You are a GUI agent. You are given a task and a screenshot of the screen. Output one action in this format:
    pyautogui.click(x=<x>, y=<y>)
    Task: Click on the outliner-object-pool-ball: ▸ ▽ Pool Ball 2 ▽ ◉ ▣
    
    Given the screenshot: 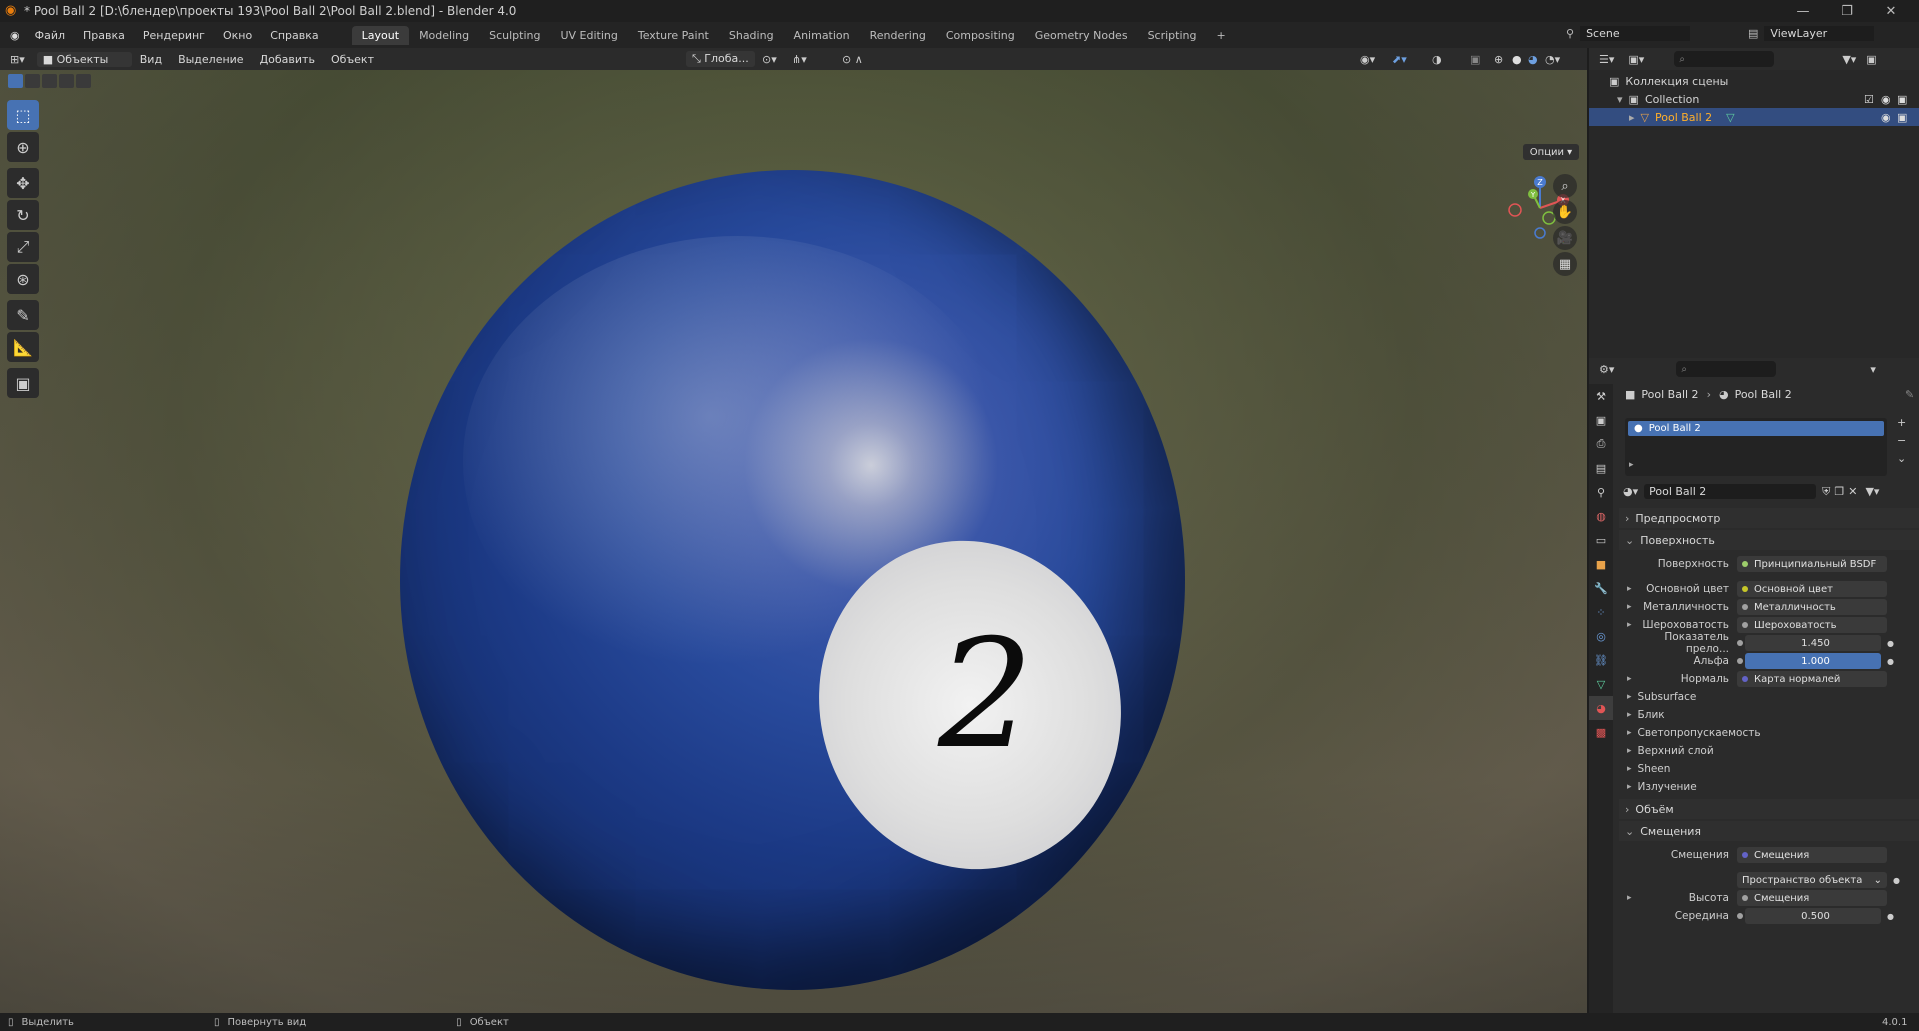 What is the action you would take?
    pyautogui.click(x=1754, y=117)
    